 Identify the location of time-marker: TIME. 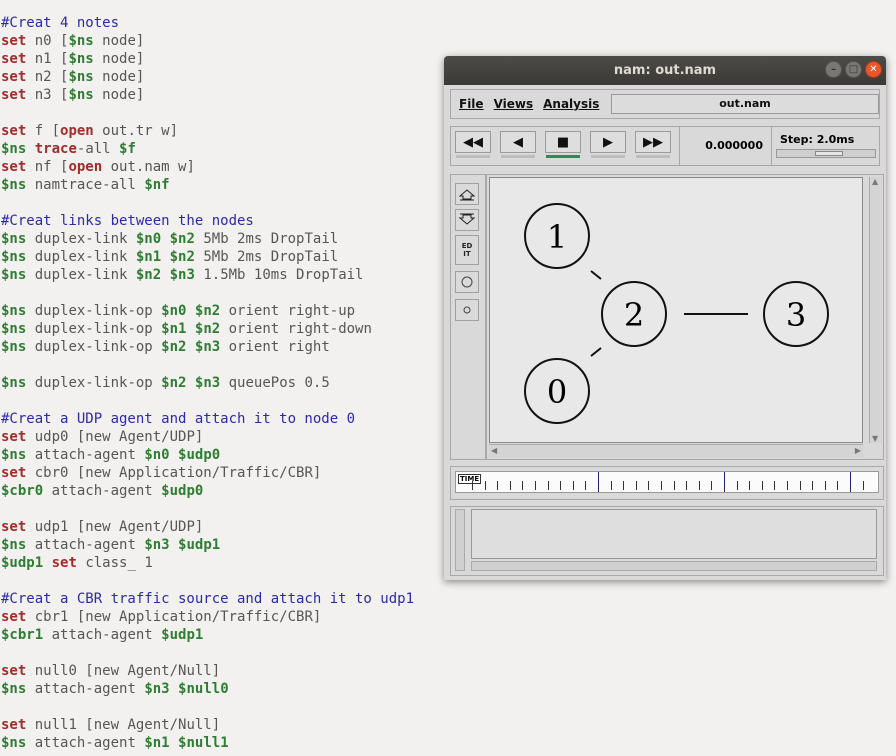
(470, 479).